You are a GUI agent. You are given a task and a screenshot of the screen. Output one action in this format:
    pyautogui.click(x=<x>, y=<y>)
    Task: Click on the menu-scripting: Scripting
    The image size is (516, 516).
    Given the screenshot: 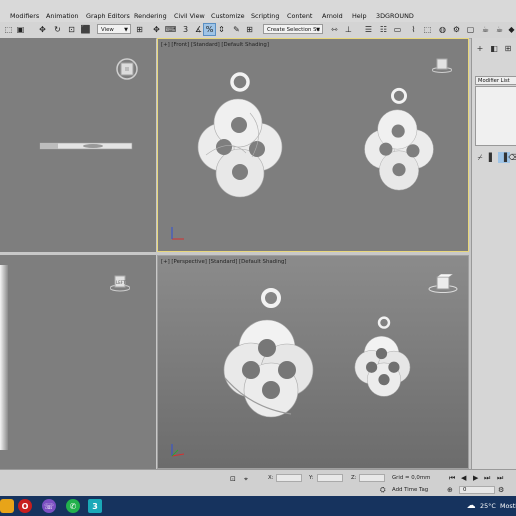 What is the action you would take?
    pyautogui.click(x=265, y=16)
    